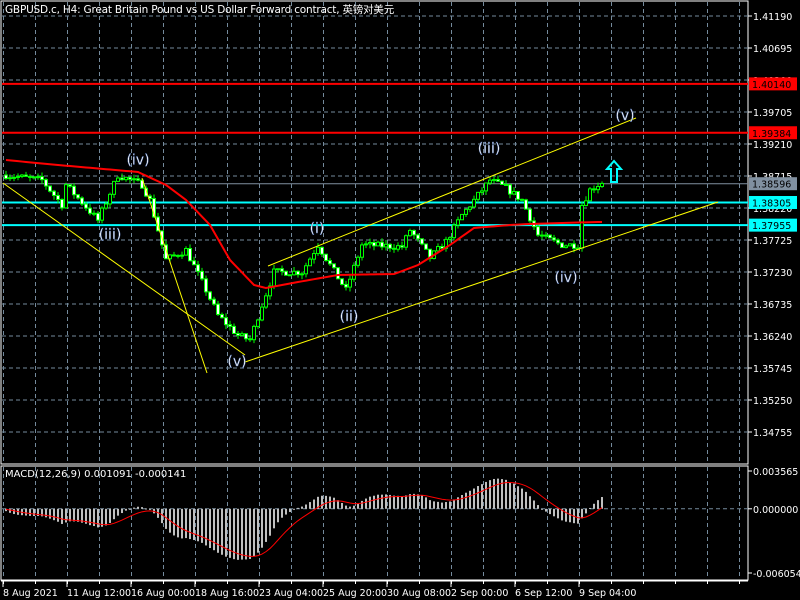  I want to click on wave-label: (ii), so click(349, 317).